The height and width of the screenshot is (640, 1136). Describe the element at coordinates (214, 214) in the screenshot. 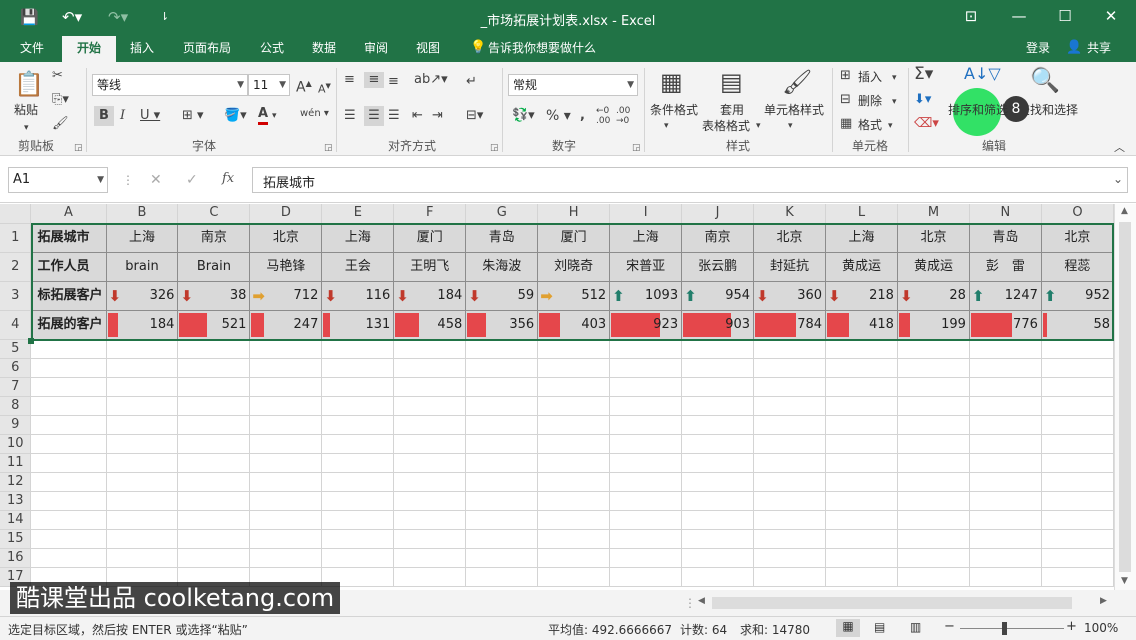

I see `column-header: C` at that location.